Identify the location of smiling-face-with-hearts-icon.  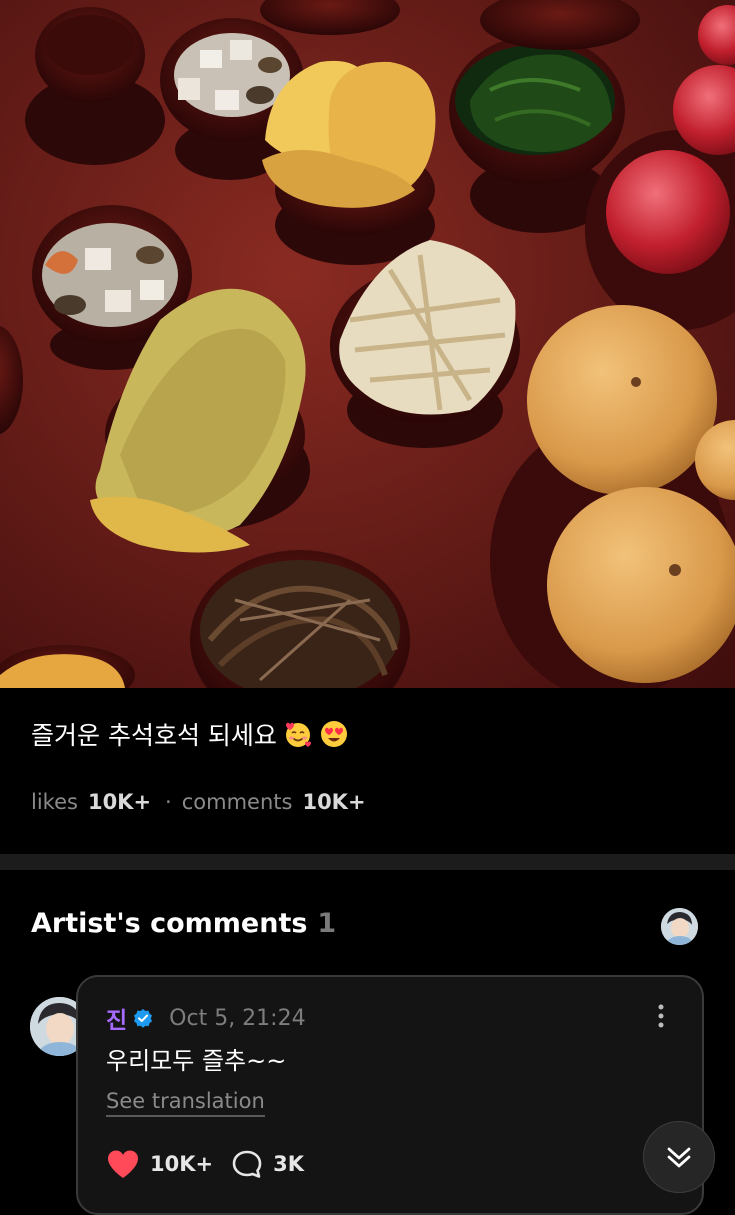
(298, 734).